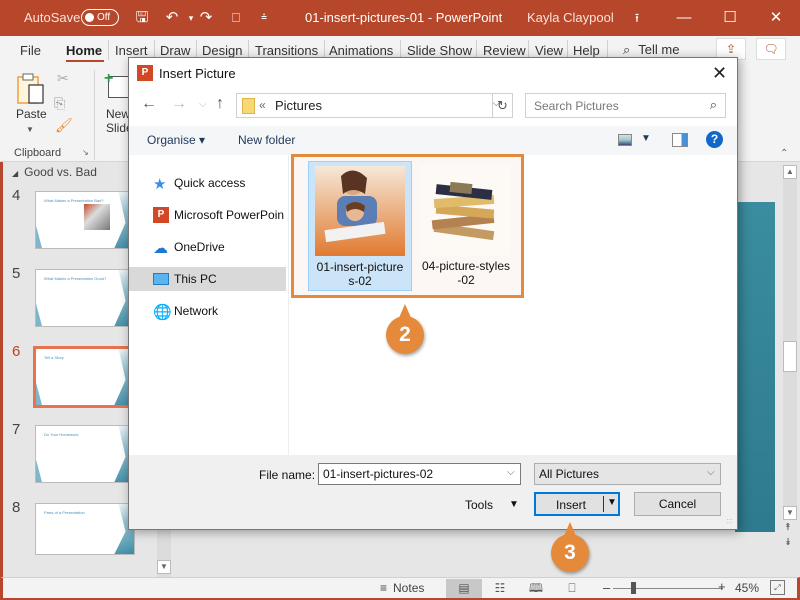  I want to click on slide-show-icon: ⎕, so click(572, 588).